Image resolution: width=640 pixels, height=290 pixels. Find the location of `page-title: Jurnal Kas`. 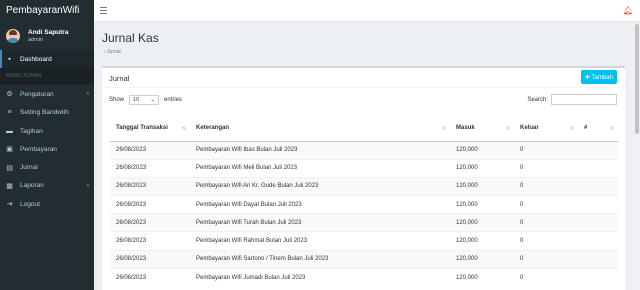

page-title: Jurnal Kas is located at coordinates (130, 38).